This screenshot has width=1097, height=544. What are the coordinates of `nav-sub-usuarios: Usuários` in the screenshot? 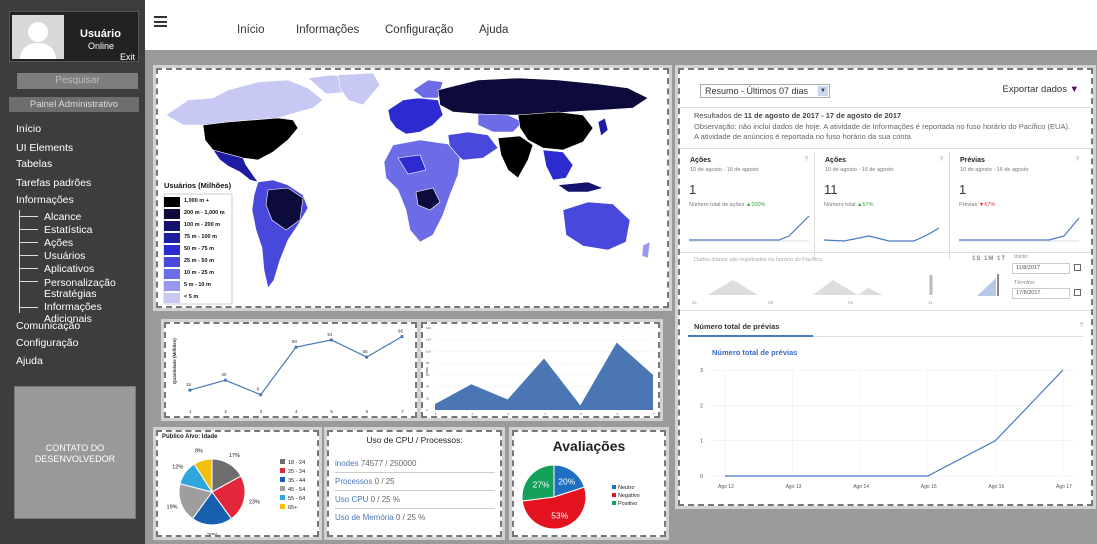 It's located at (64, 256).